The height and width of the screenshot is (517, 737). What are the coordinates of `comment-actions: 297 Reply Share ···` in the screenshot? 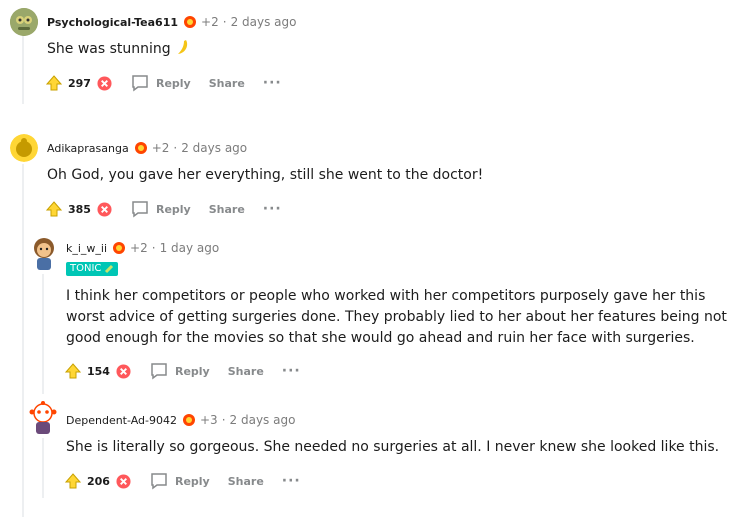 It's located at (164, 83).